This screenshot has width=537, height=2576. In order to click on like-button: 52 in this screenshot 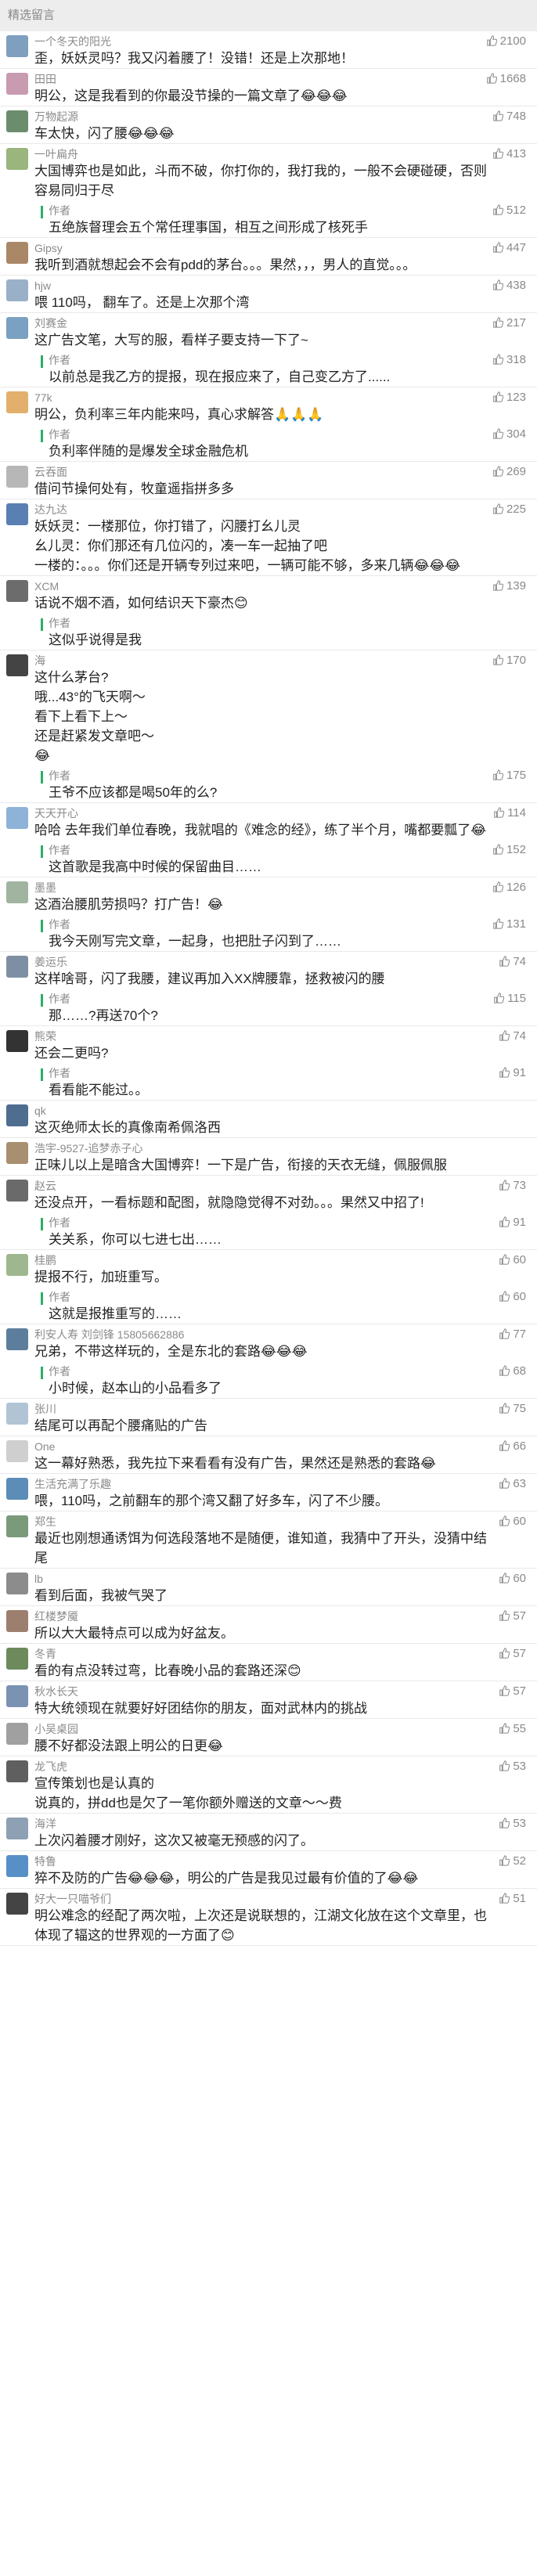, I will do `click(512, 1861)`.